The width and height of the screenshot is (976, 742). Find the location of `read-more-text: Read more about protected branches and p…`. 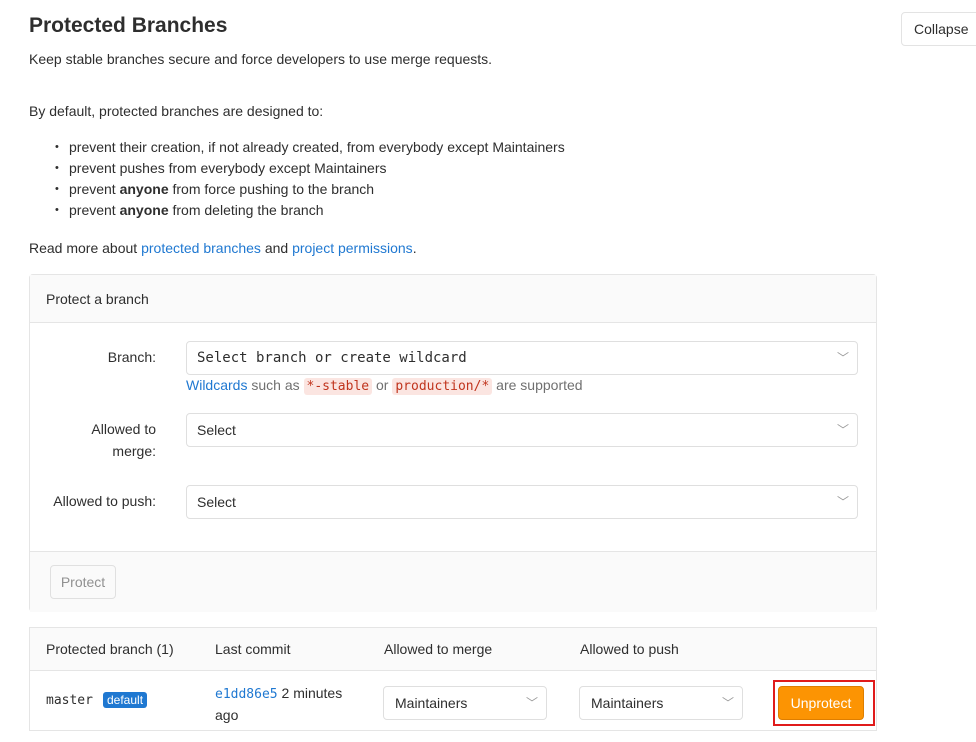

read-more-text: Read more about protected branches and p… is located at coordinates (223, 248).